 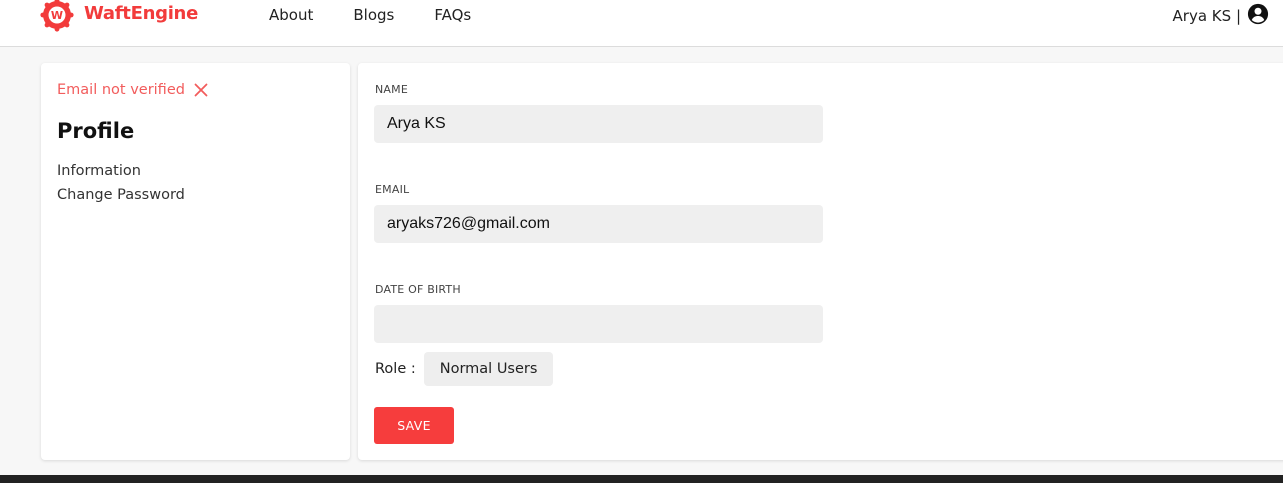 I want to click on role-label: Role :, so click(x=395, y=369).